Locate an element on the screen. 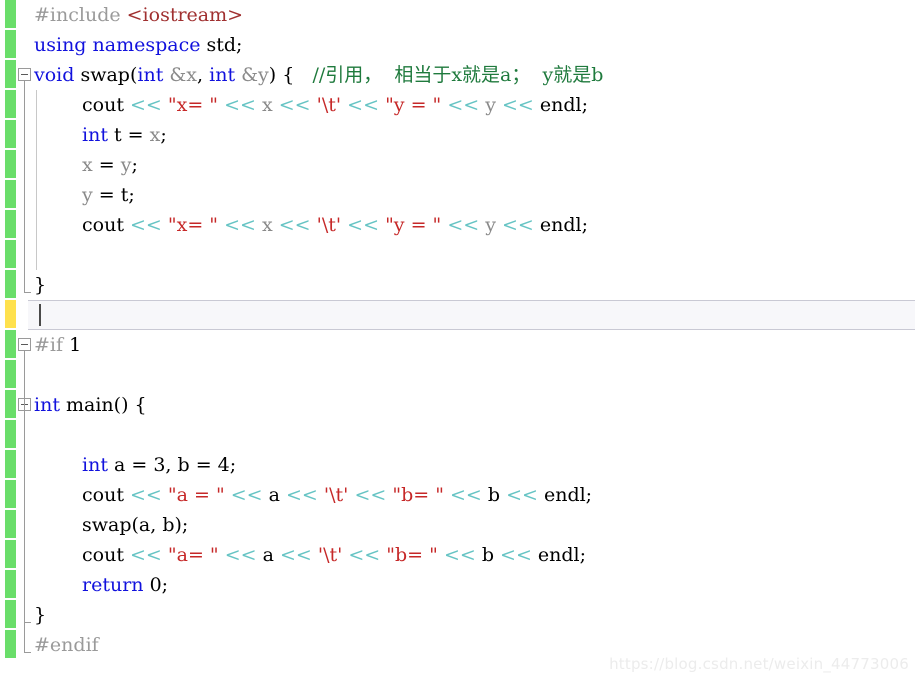 The image size is (915, 681). code-line: #if 1 is located at coordinates (457, 345).